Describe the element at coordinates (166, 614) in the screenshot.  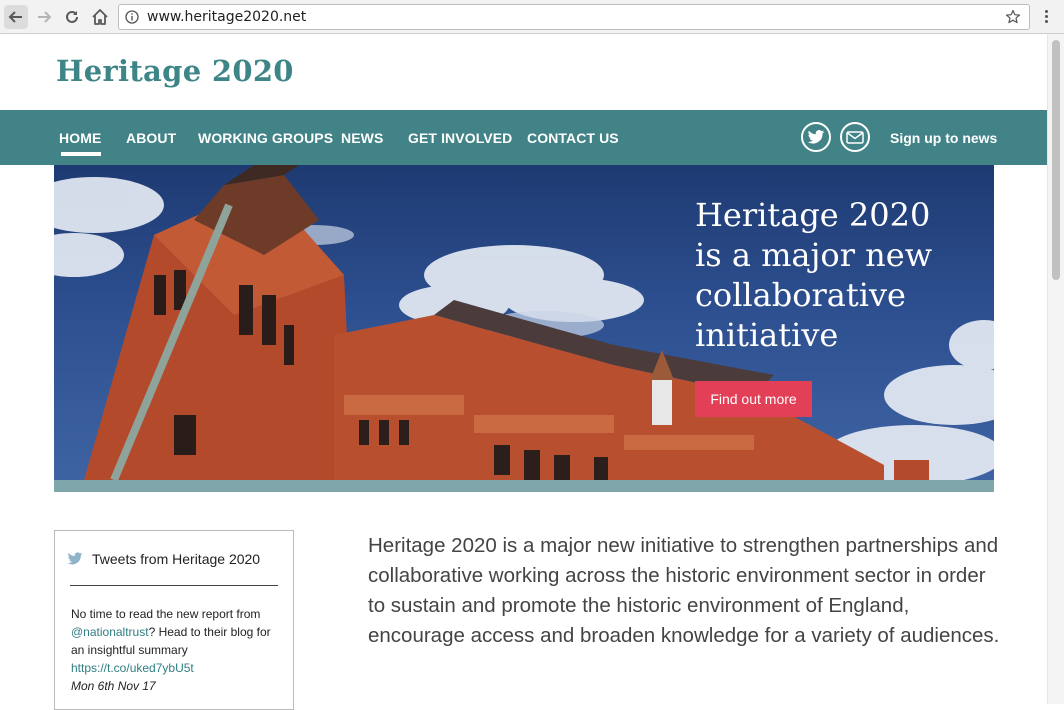
I see `tweet-text: No time to read the new report from` at that location.